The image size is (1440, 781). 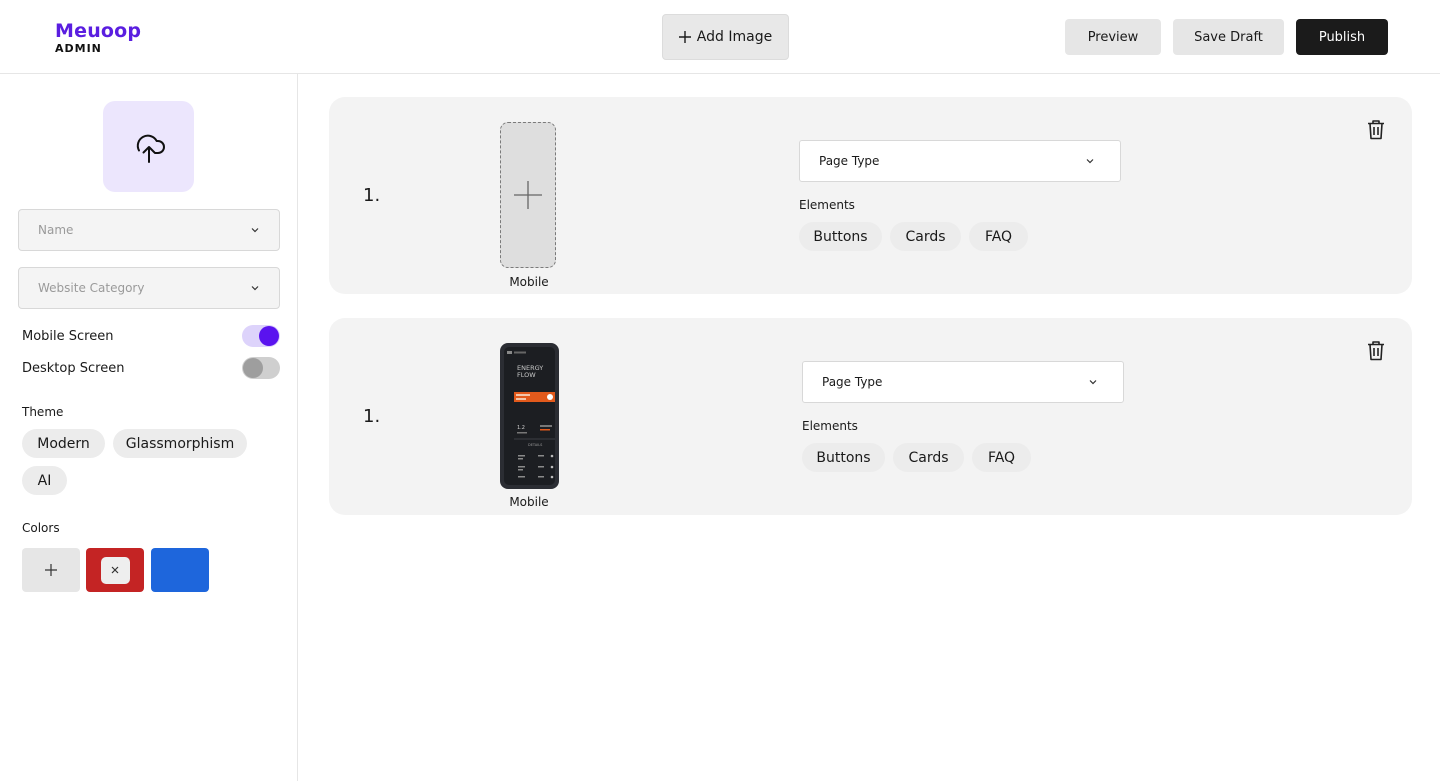 I want to click on upload-logo-button, so click(x=148, y=146).